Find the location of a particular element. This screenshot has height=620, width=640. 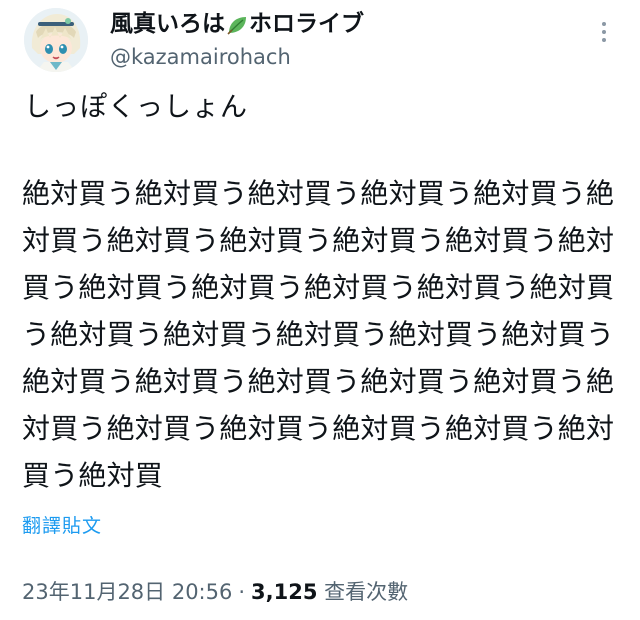

translate-post-link: 翻譯貼文 is located at coordinates (62, 526).